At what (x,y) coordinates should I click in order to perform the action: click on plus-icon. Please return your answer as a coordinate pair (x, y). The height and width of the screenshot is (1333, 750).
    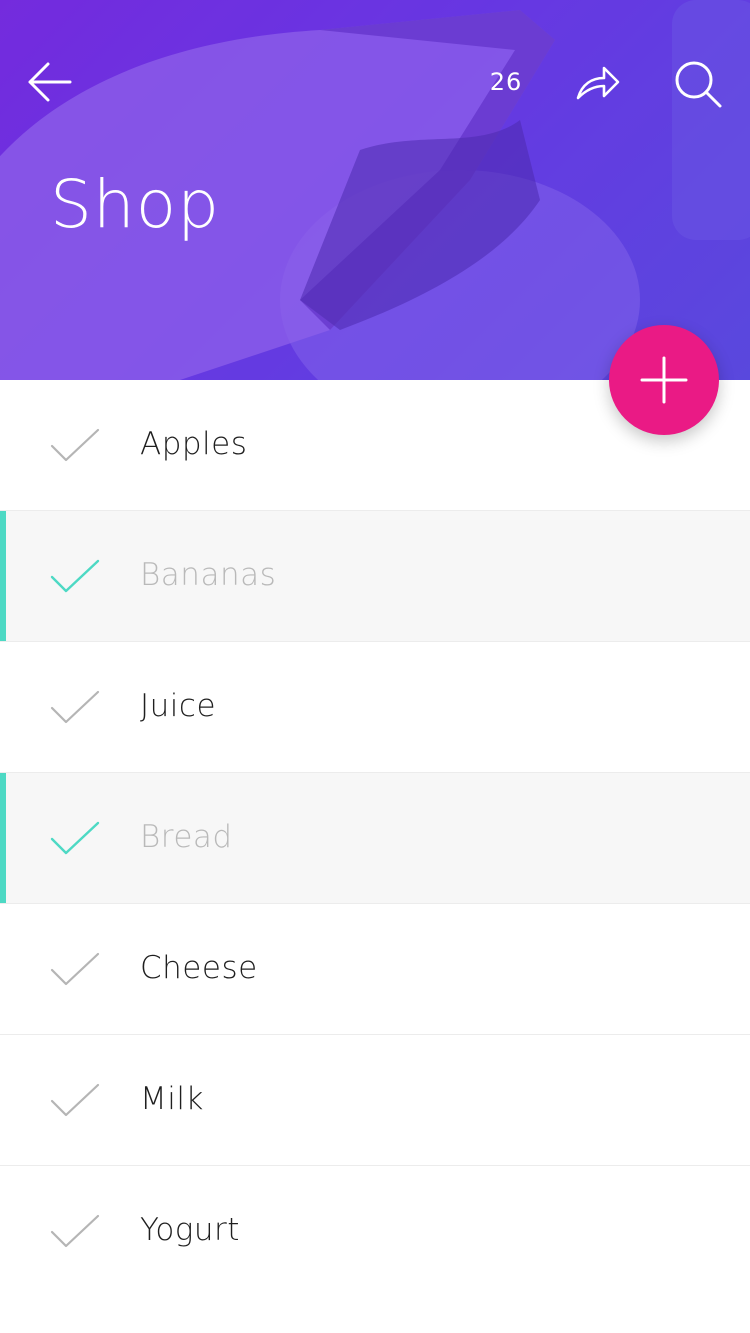
    Looking at the image, I should click on (664, 380).